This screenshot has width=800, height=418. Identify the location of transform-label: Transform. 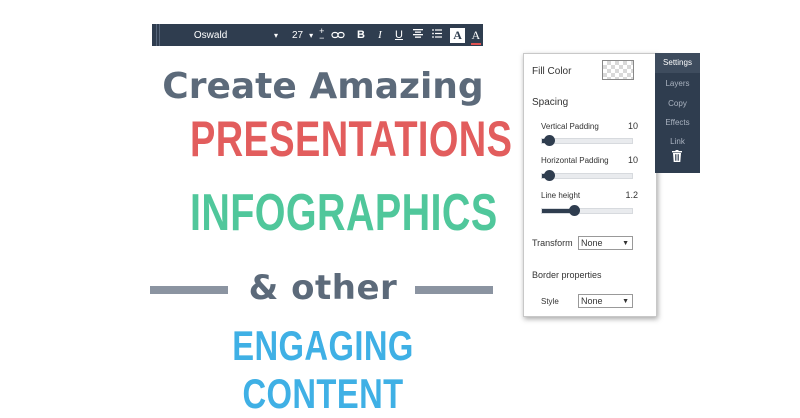
(552, 243).